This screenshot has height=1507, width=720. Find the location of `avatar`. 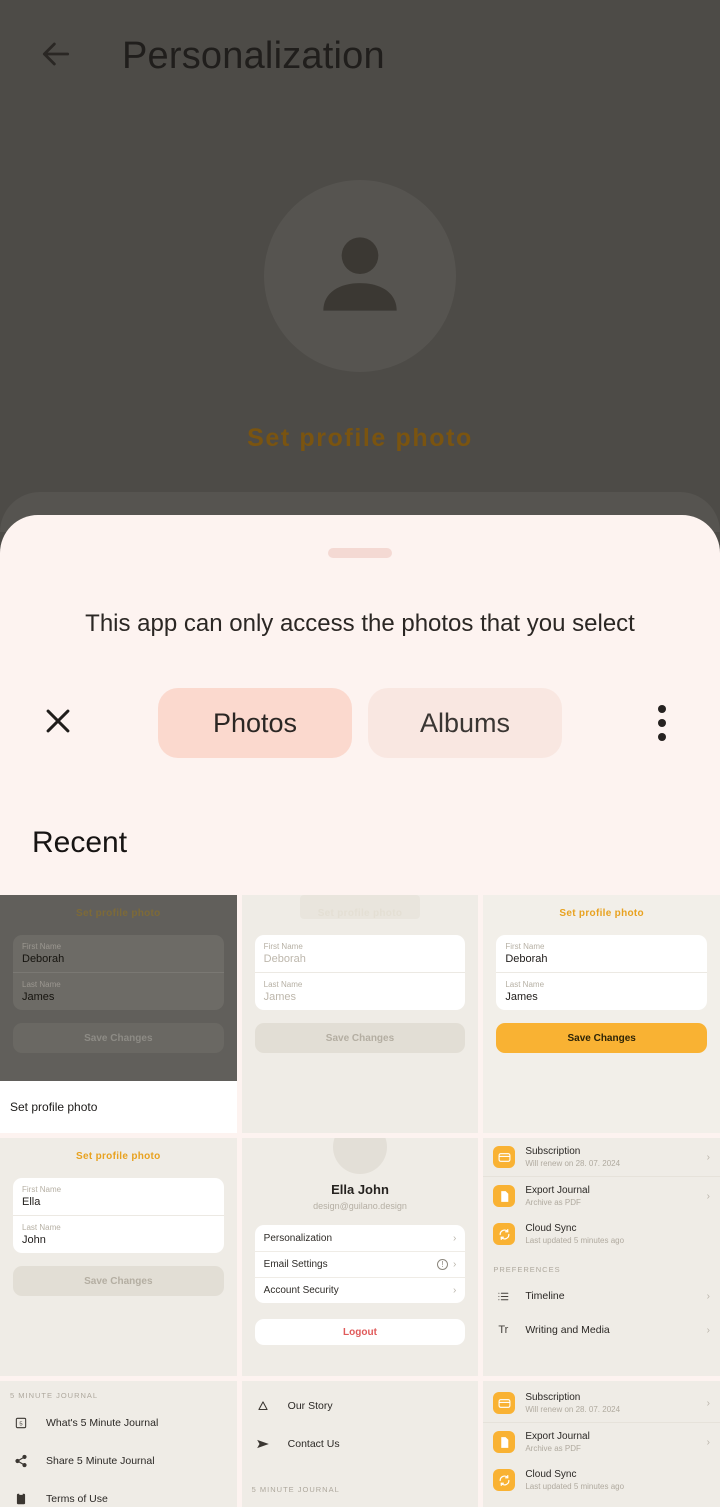

avatar is located at coordinates (360, 276).